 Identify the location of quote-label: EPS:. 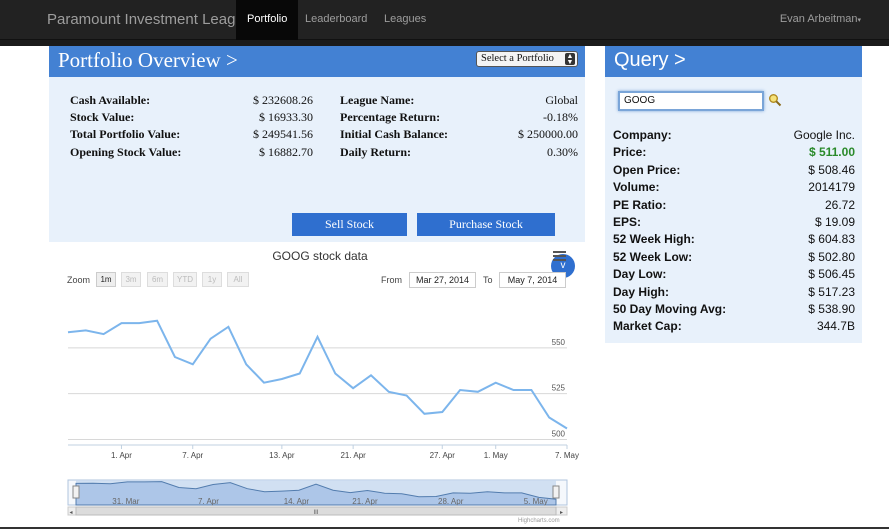
(627, 222).